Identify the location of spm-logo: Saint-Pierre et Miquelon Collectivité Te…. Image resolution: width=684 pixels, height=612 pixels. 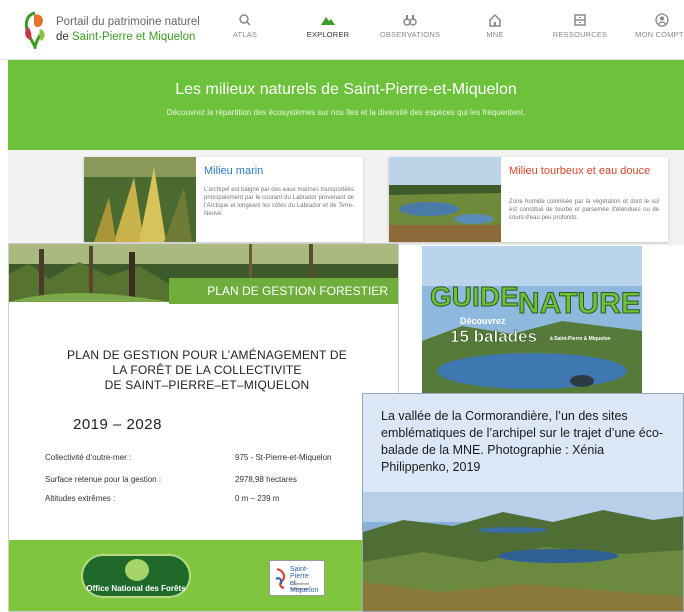
(297, 578).